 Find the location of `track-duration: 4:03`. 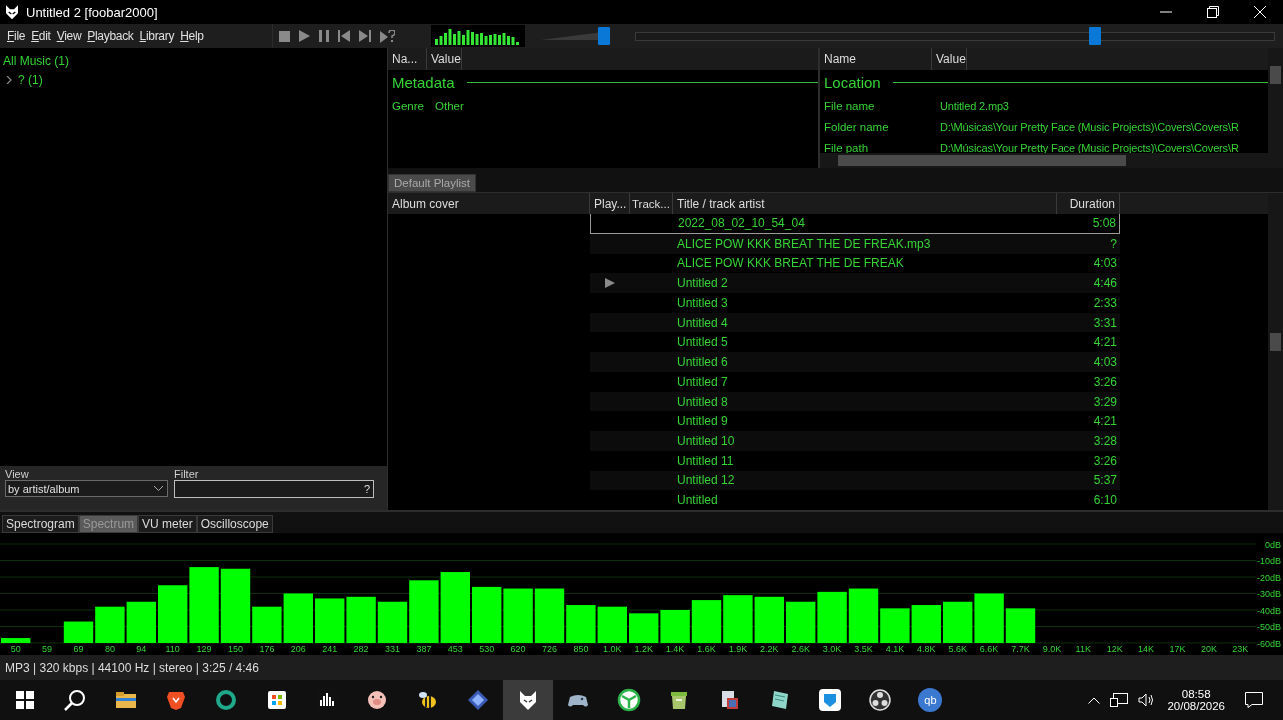

track-duration: 4:03 is located at coordinates (1105, 362).